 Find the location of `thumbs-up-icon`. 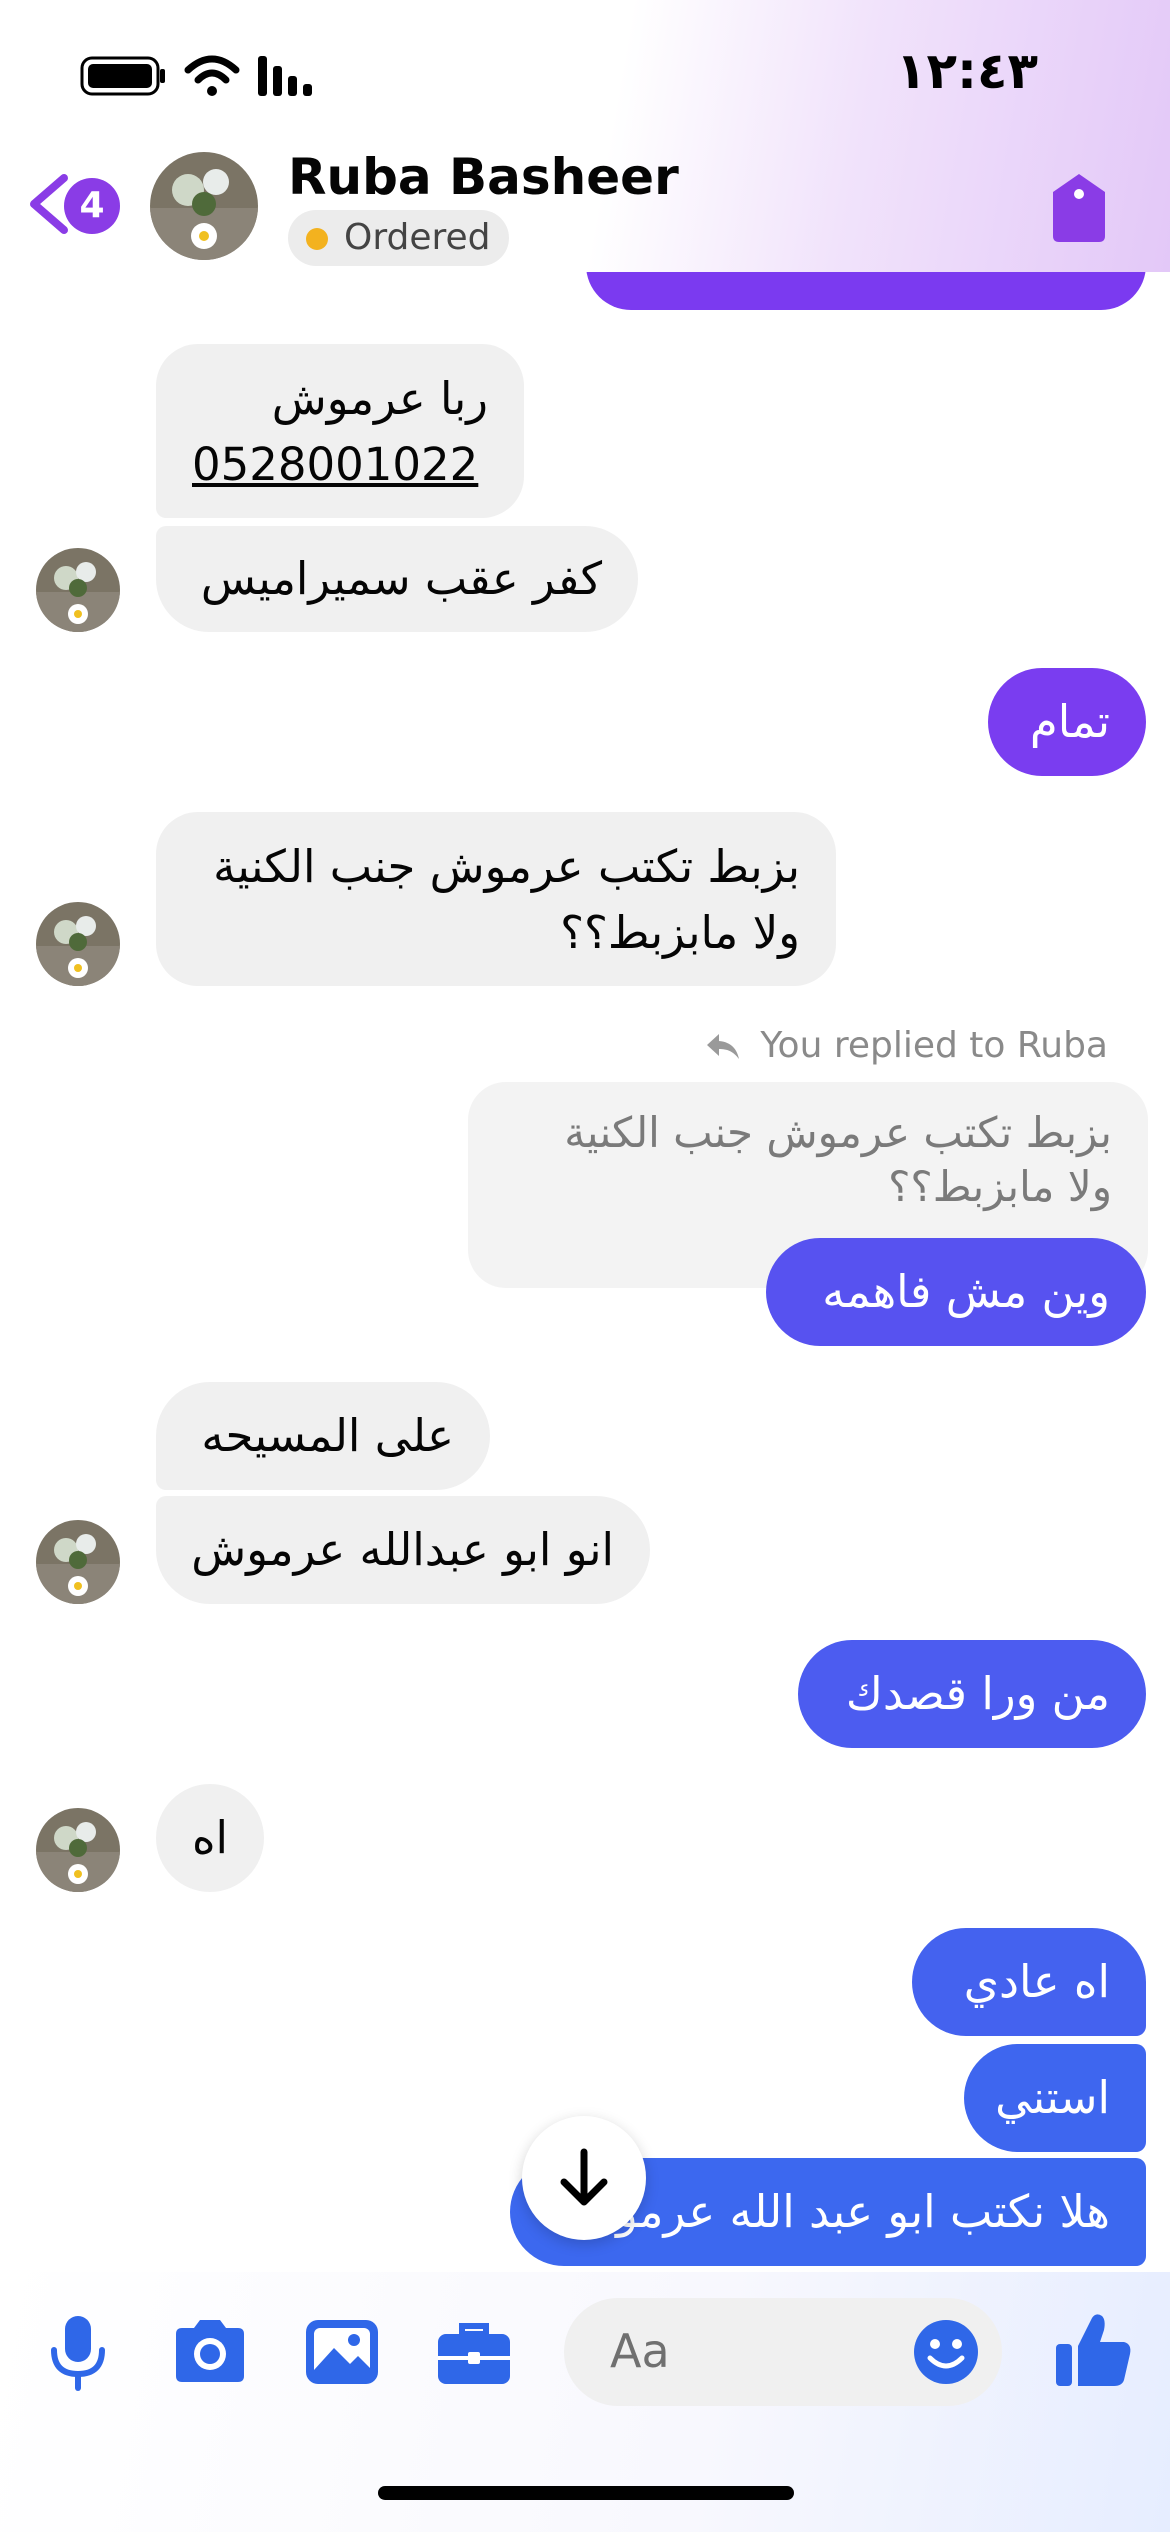

thumbs-up-icon is located at coordinates (1094, 2350).